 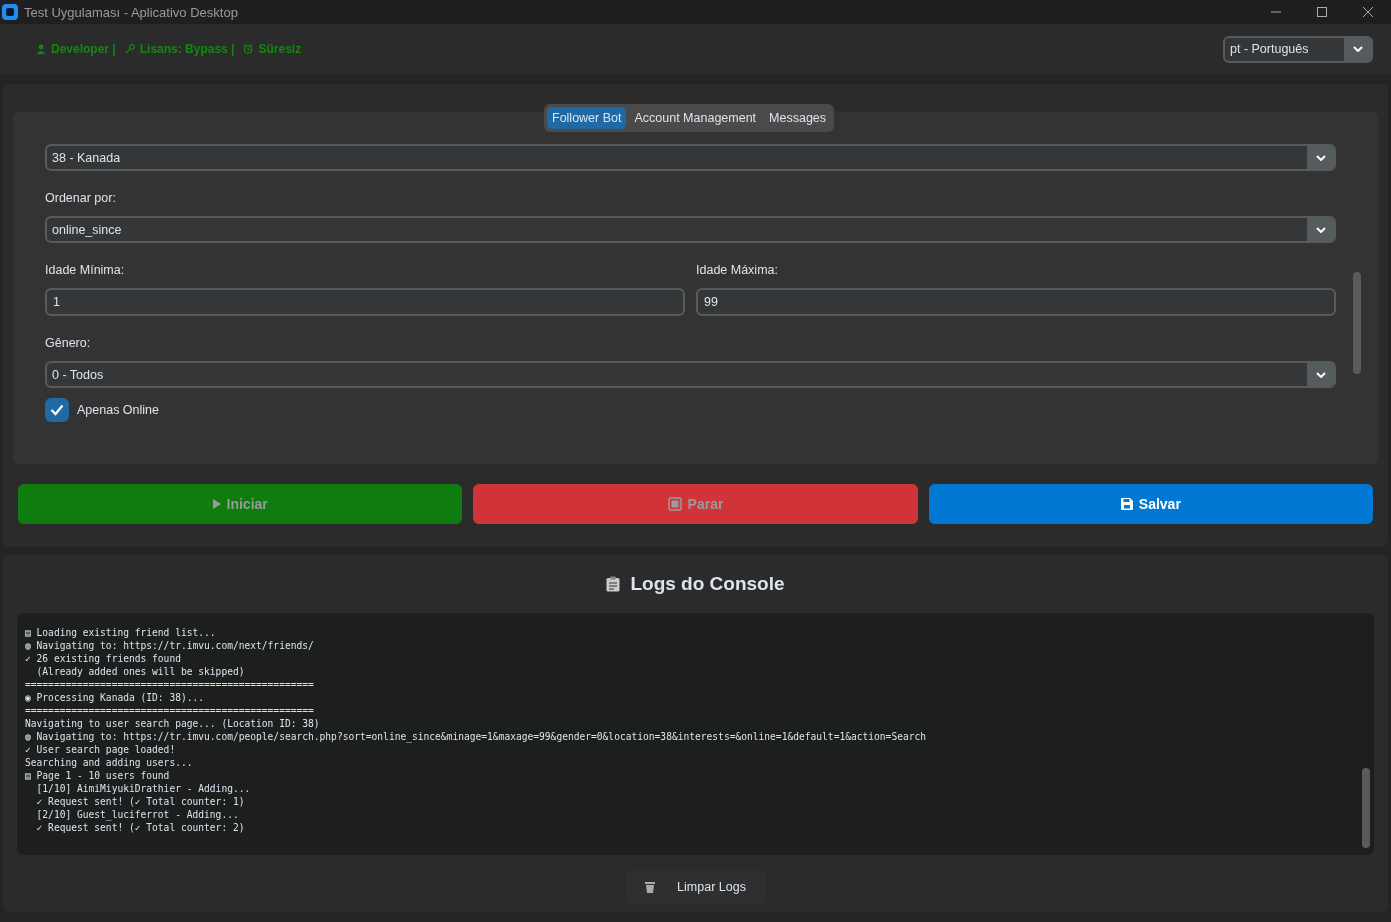 What do you see at coordinates (365, 302) in the screenshot?
I see `input-field: 1` at bounding box center [365, 302].